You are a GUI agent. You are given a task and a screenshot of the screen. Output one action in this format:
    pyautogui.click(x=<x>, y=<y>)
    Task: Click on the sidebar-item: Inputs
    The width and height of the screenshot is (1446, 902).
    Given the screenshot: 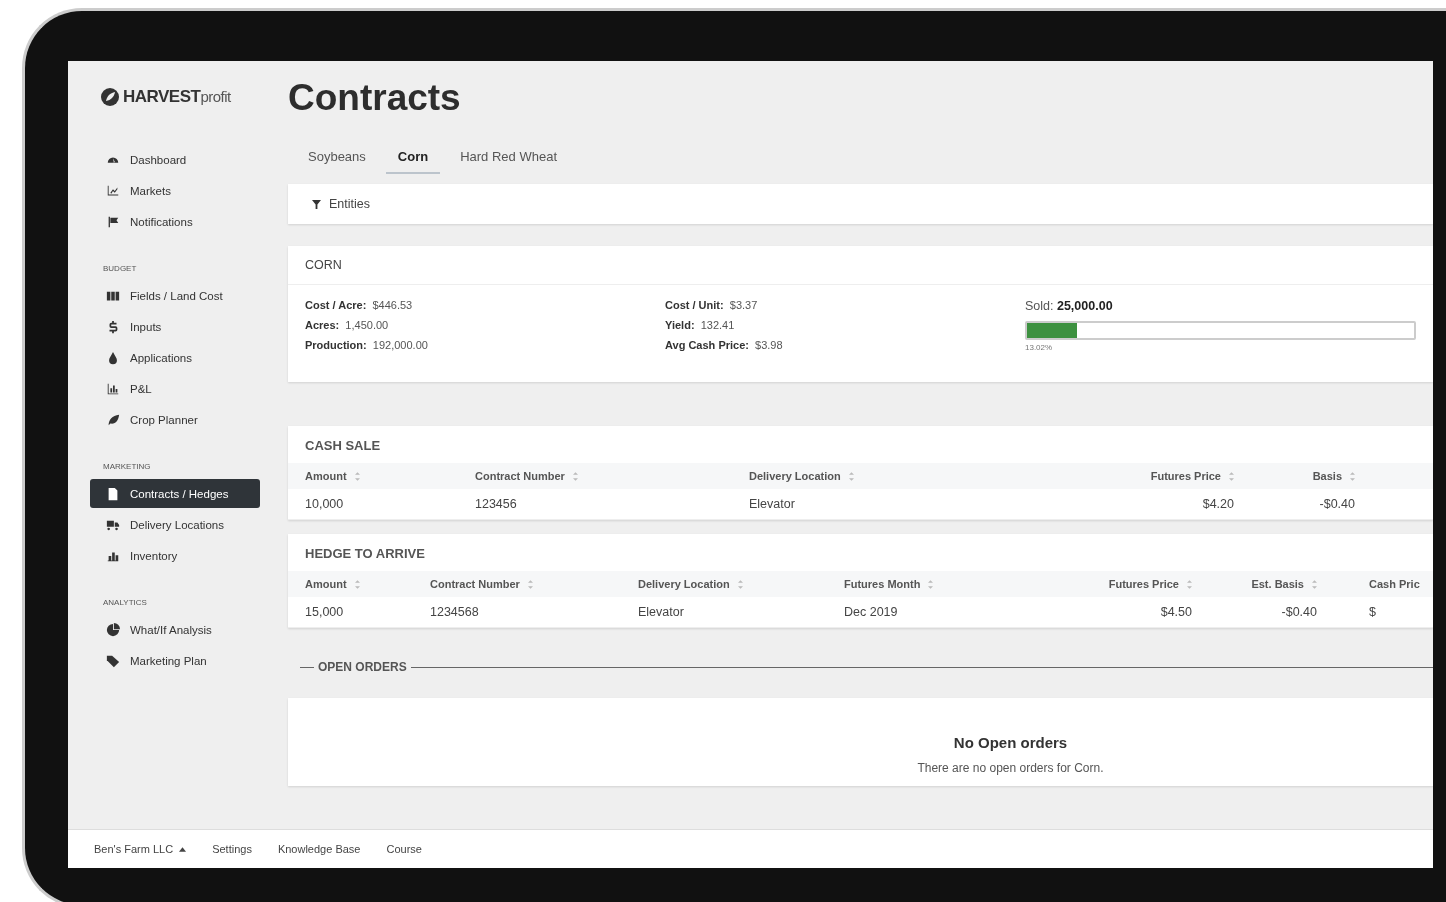 What is the action you would take?
    pyautogui.click(x=175, y=326)
    